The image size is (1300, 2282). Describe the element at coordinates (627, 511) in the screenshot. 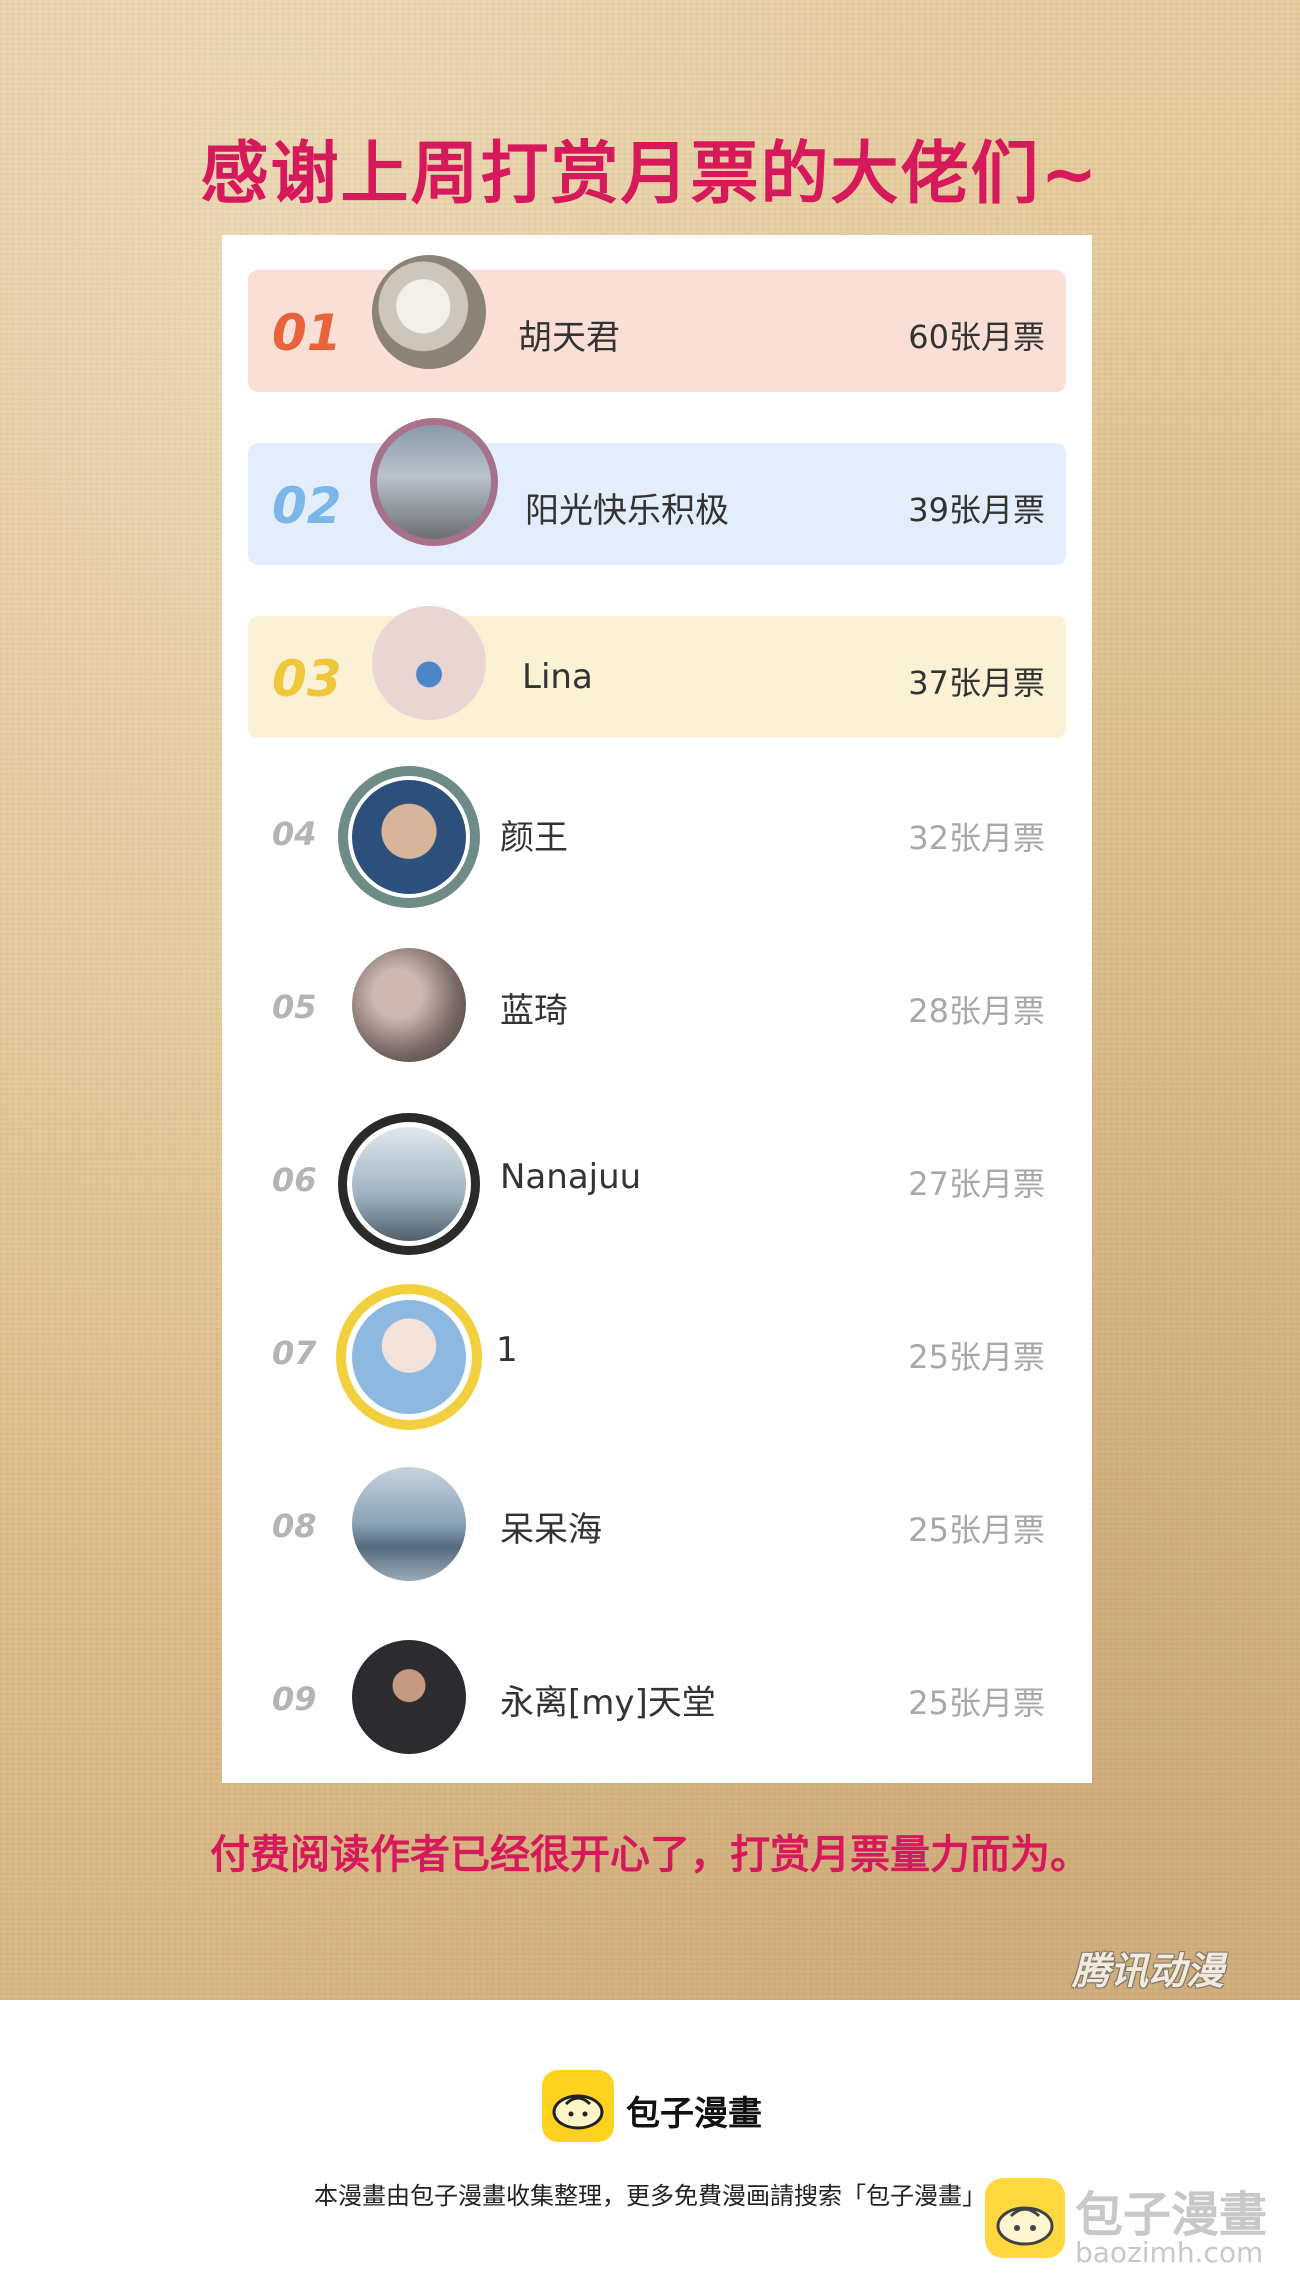

I see `username-2: 阳光快乐积极` at that location.